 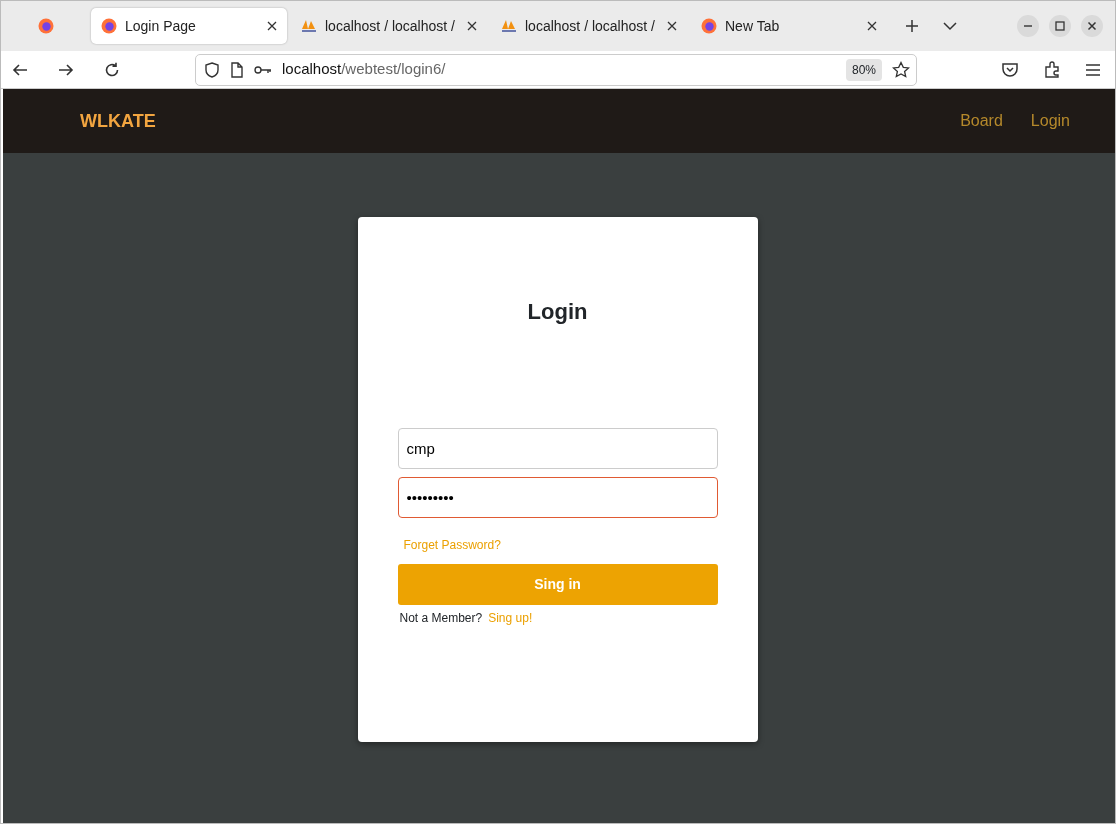 I want to click on nav-link: Board, so click(x=981, y=121).